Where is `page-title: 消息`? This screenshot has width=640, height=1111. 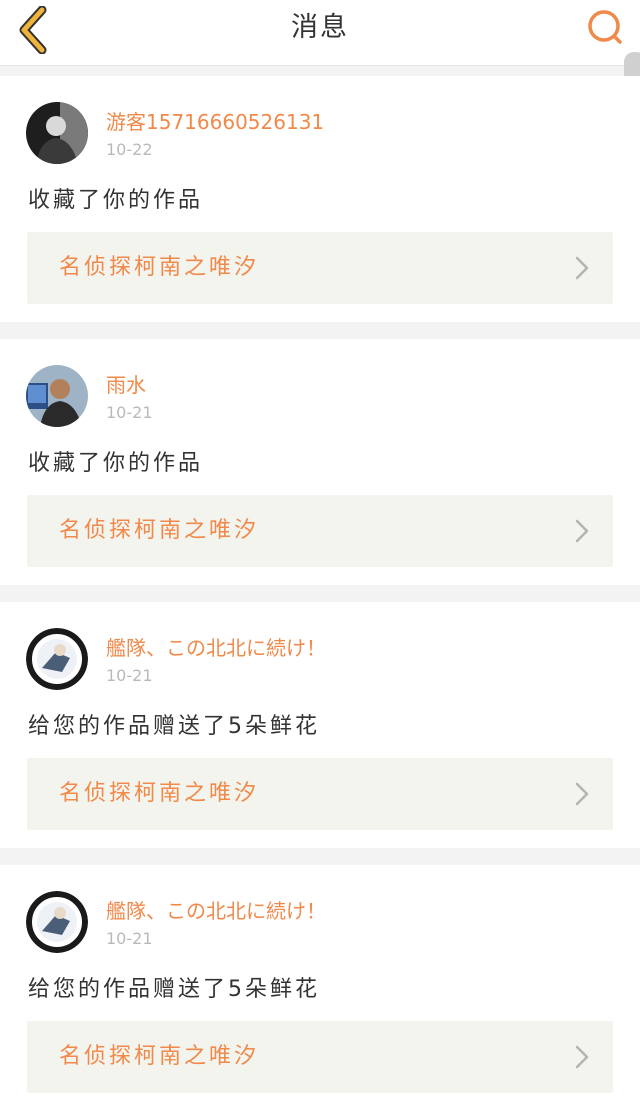
page-title: 消息 is located at coordinates (320, 27).